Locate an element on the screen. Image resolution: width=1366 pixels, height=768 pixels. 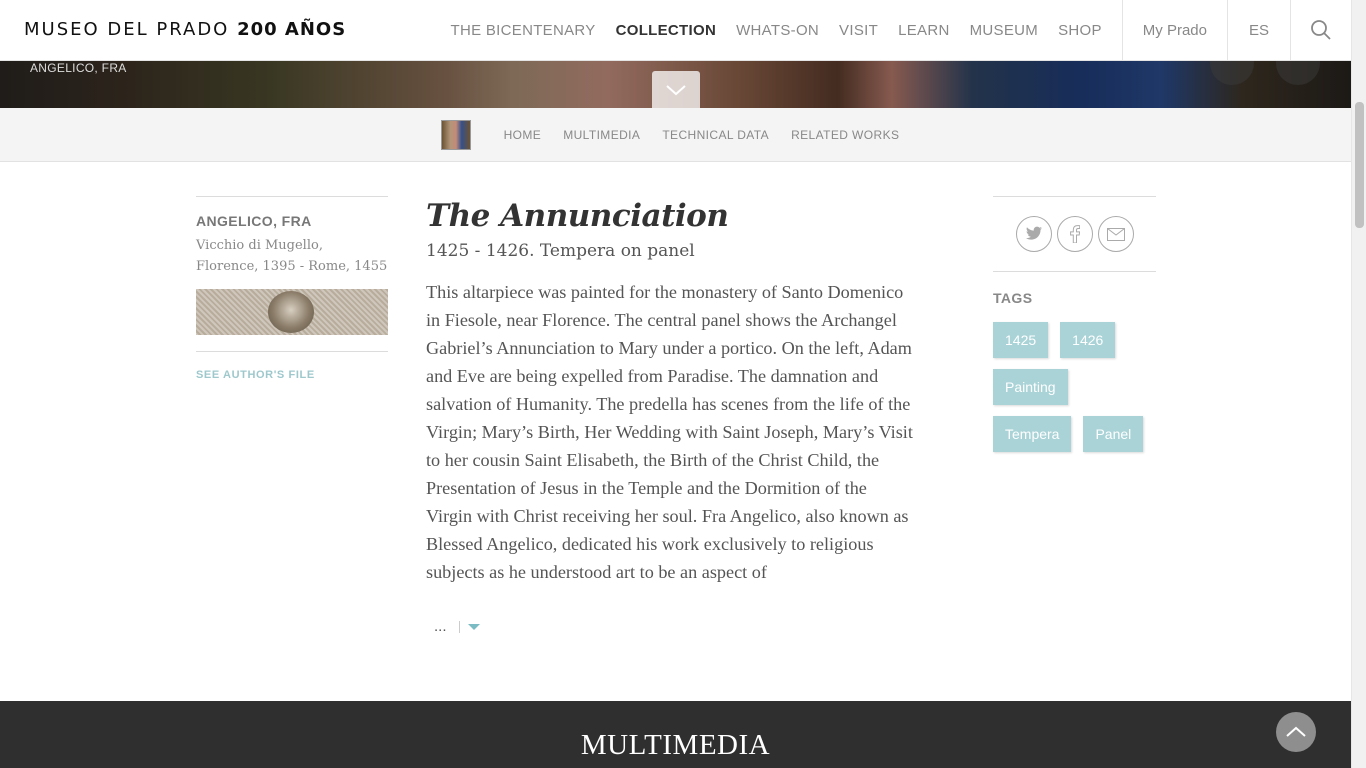
search-button is located at coordinates (1321, 30).